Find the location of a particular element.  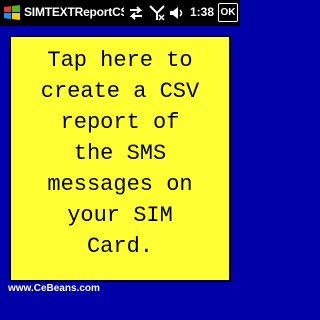

volume-icon is located at coordinates (177, 13).